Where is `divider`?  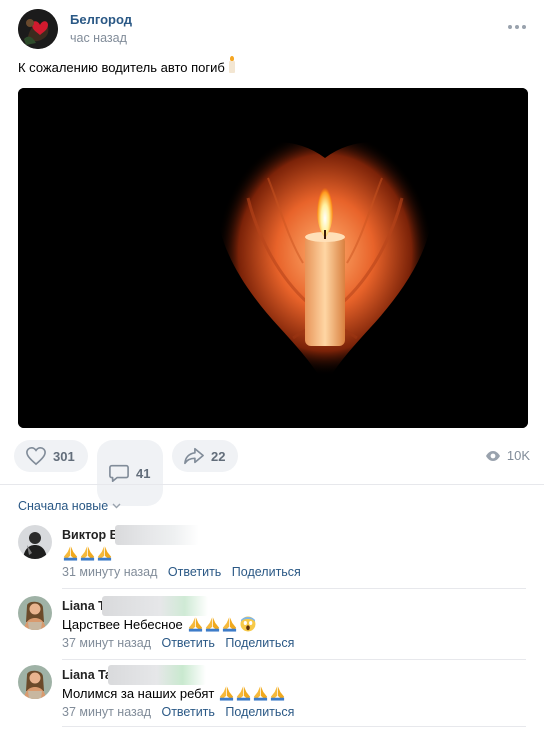 divider is located at coordinates (272, 484).